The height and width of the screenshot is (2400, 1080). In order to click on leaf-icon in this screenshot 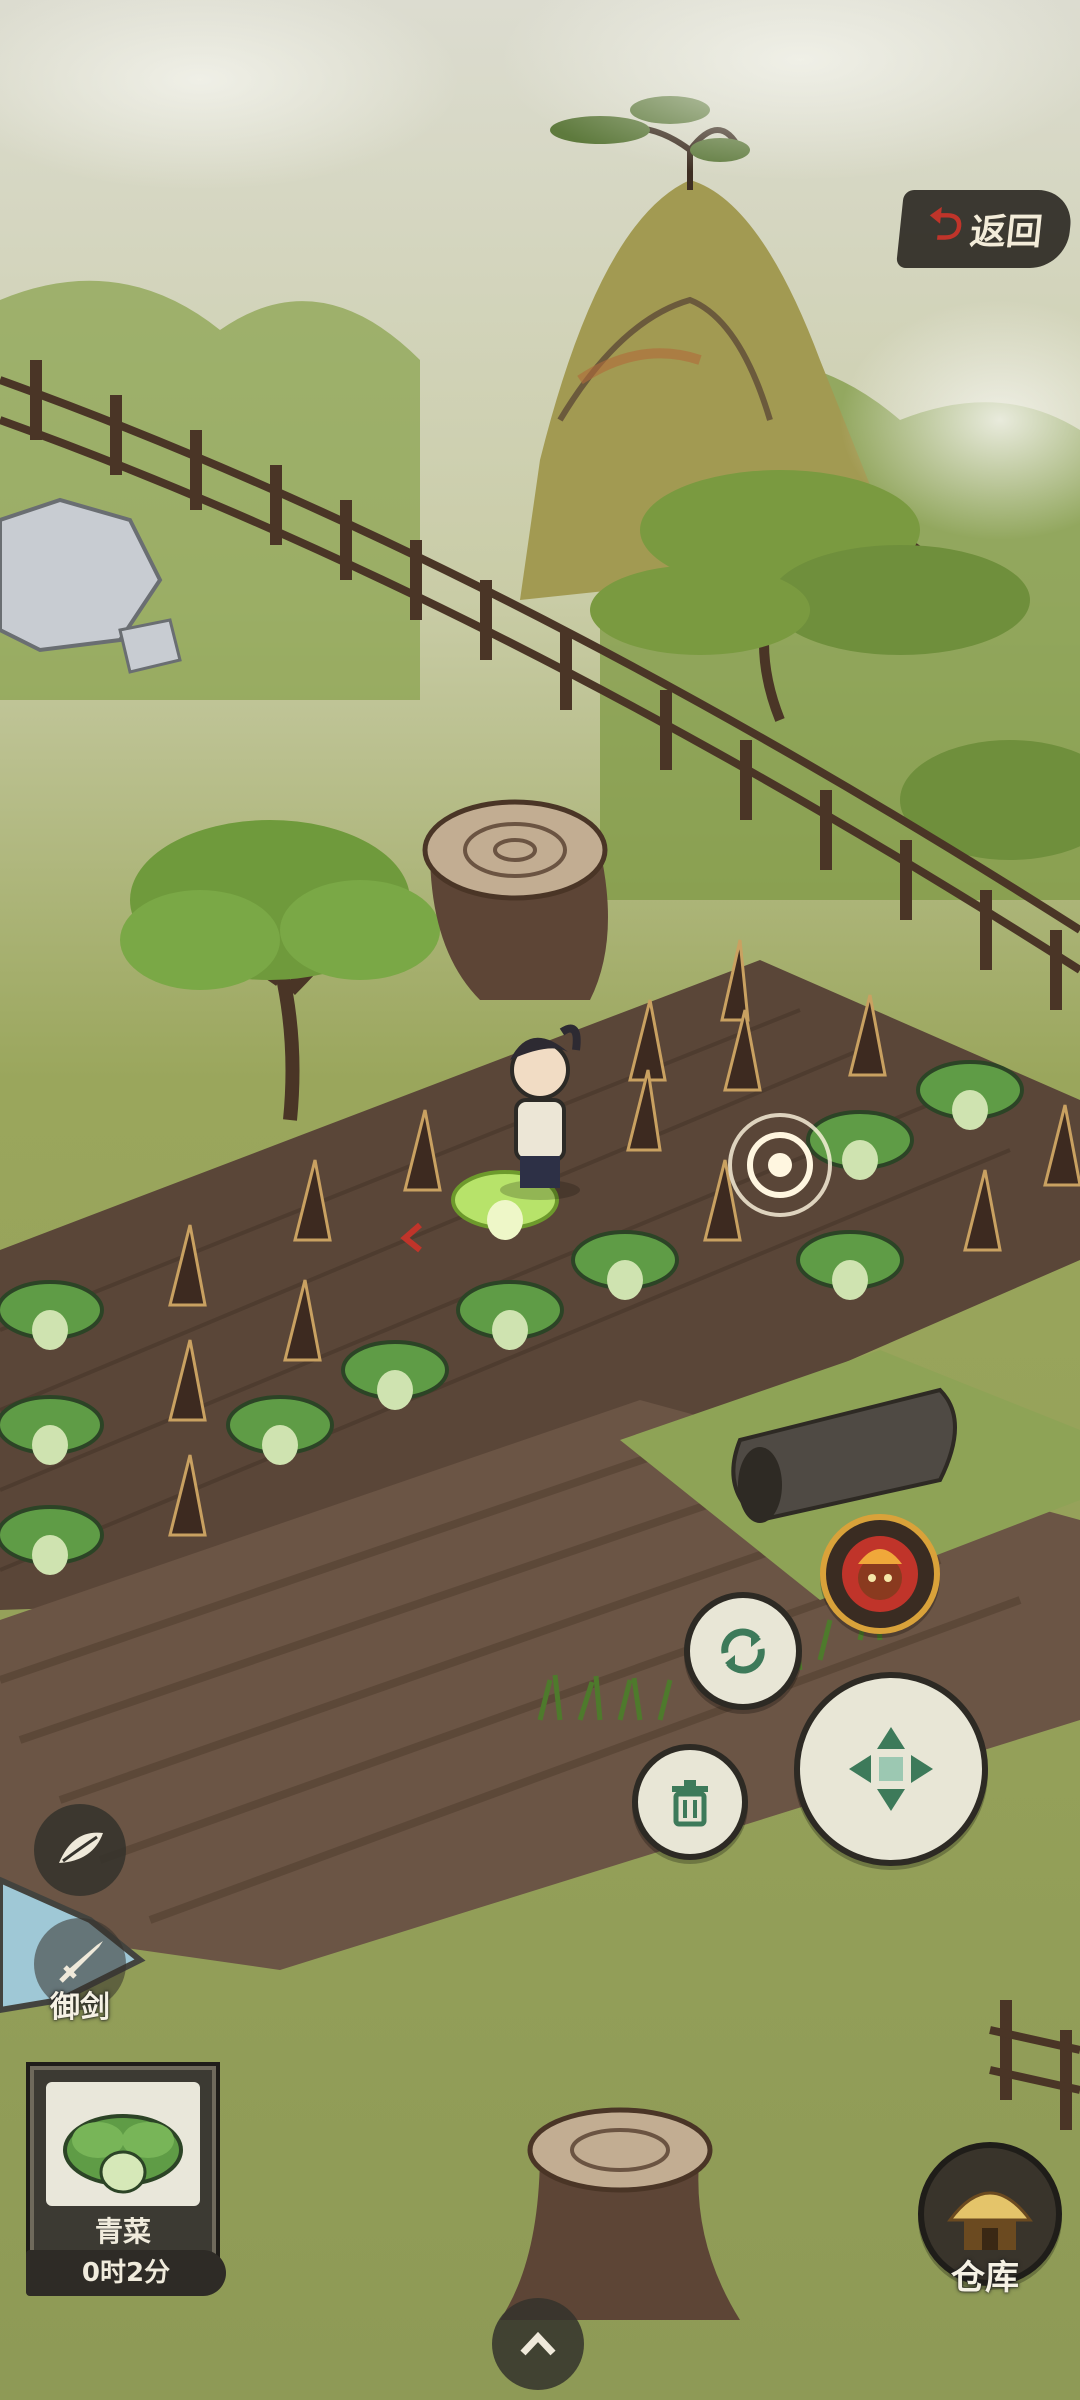, I will do `click(81, 1847)`.